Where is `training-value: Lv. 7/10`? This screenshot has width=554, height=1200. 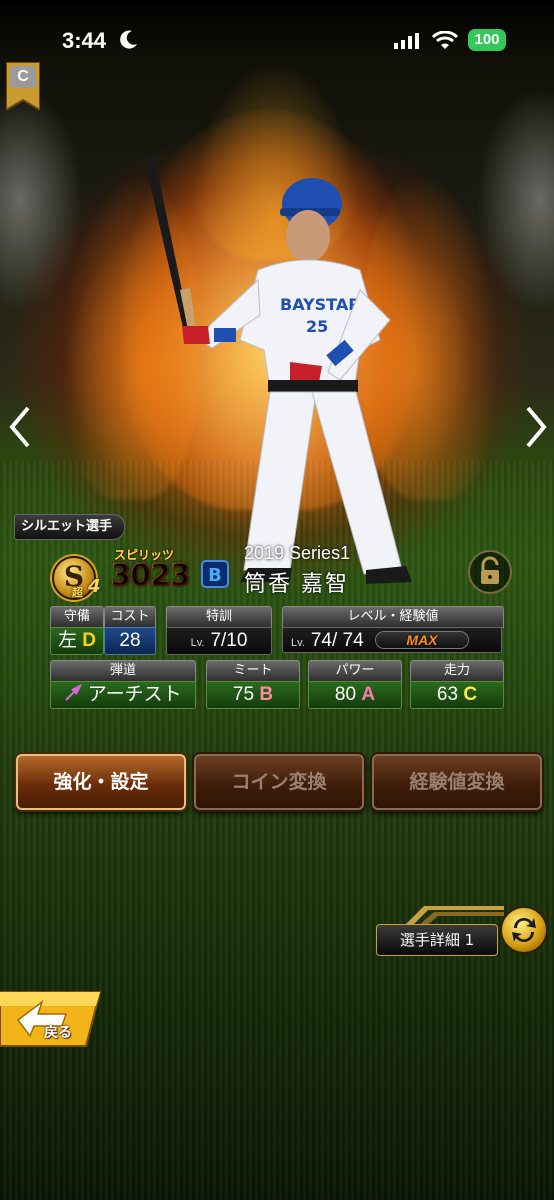 training-value: Lv. 7/10 is located at coordinates (219, 641).